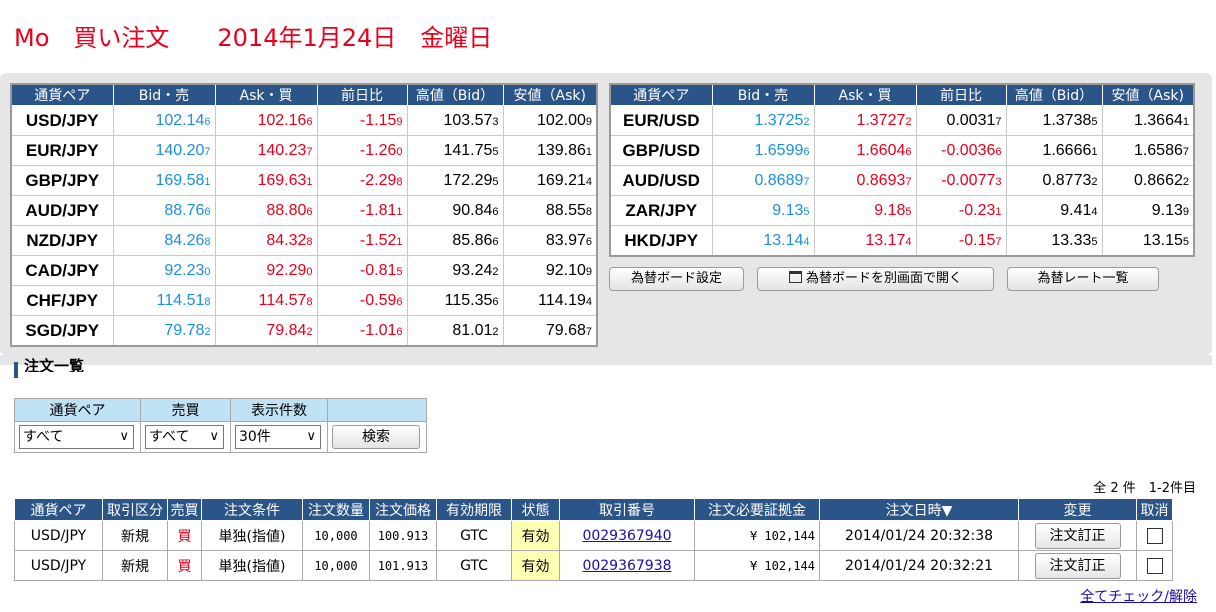  Describe the element at coordinates (468, 180) in the screenshot. I see `rate-value: 172.29` at that location.